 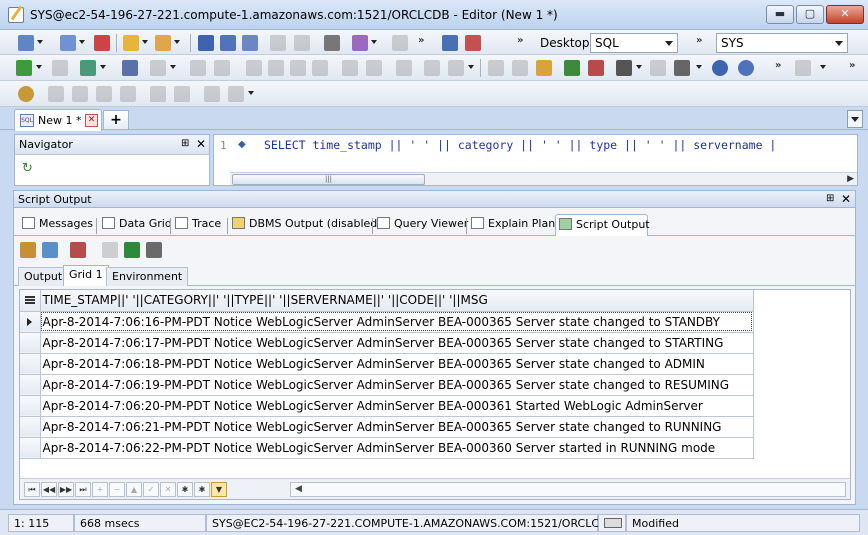 I want to click on tab-explain-plan: Explain Plan, so click(x=513, y=225).